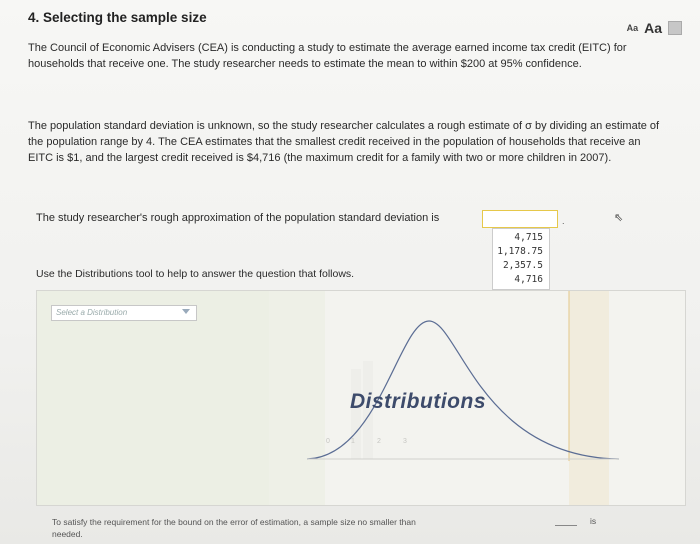  Describe the element at coordinates (519, 266) in the screenshot. I see `option-2357-5: 2,357.5` at that location.